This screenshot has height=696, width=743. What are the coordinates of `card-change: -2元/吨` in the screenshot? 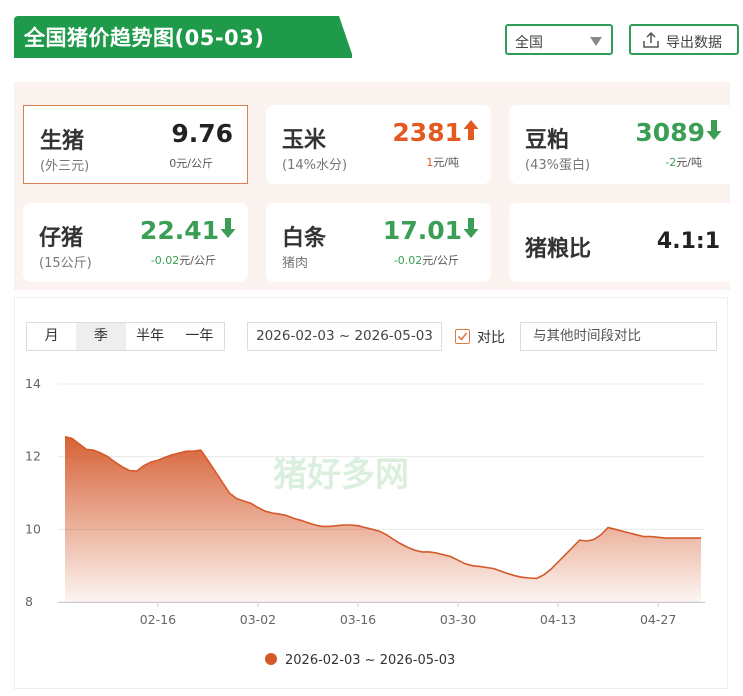 It's located at (683, 162).